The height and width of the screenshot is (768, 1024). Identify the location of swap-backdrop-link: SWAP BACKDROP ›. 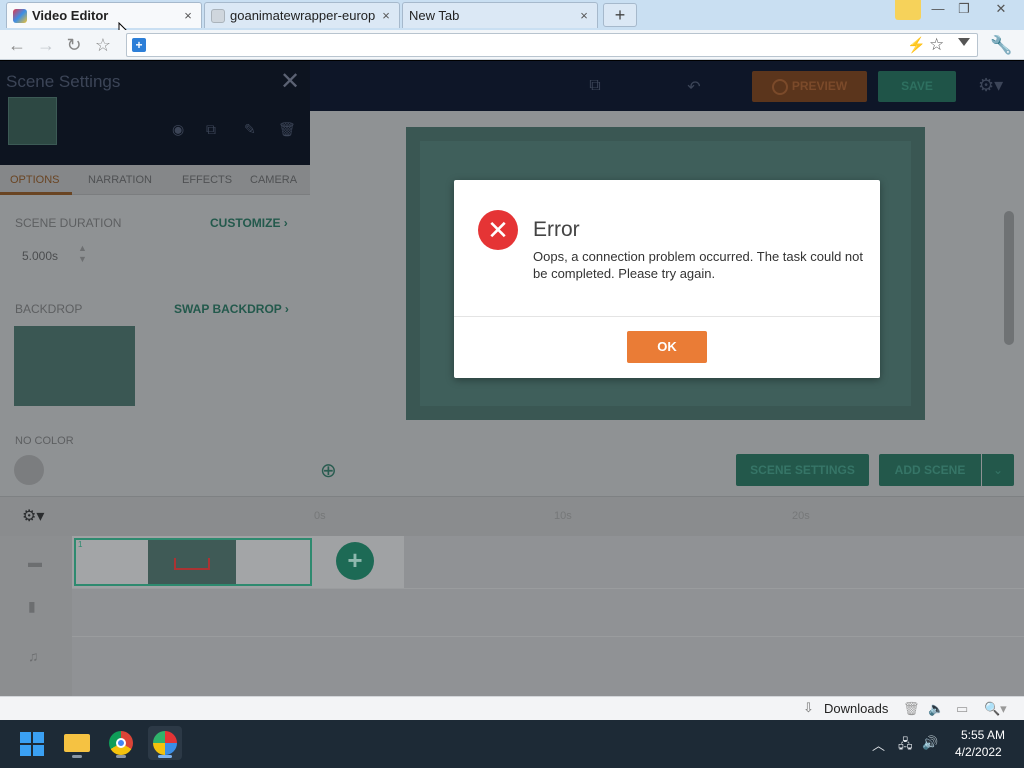
(231, 309).